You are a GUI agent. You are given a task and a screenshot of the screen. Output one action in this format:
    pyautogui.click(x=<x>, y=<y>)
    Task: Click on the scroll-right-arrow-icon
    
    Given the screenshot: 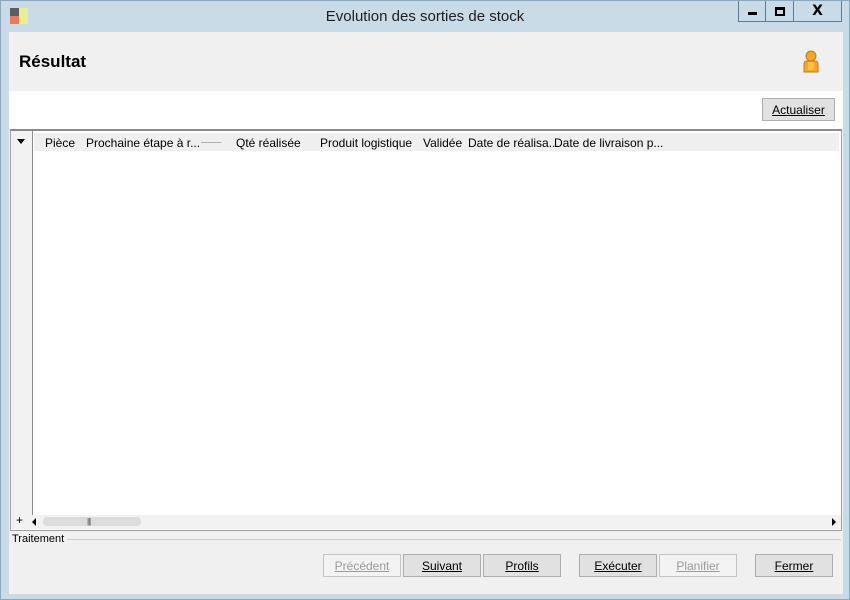 What is the action you would take?
    pyautogui.click(x=834, y=522)
    